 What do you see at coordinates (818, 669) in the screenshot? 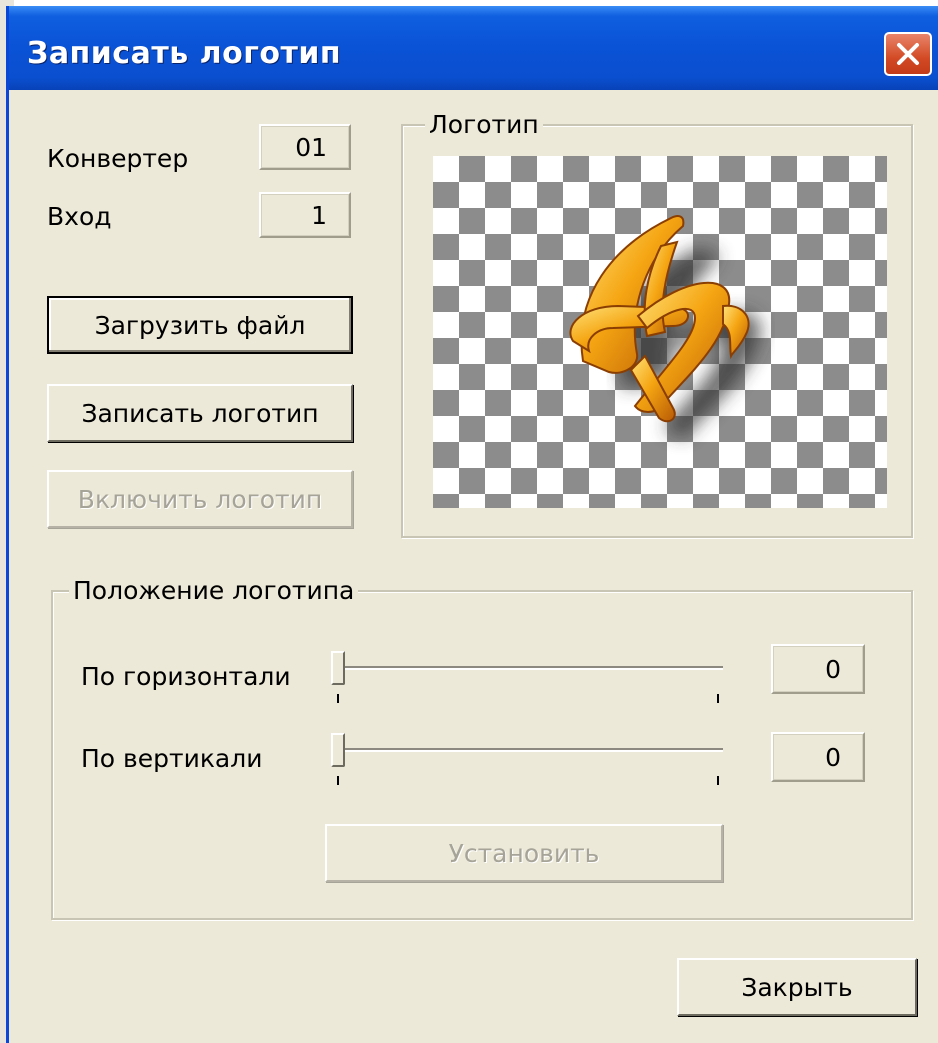
I see `horizontal-value: 0` at bounding box center [818, 669].